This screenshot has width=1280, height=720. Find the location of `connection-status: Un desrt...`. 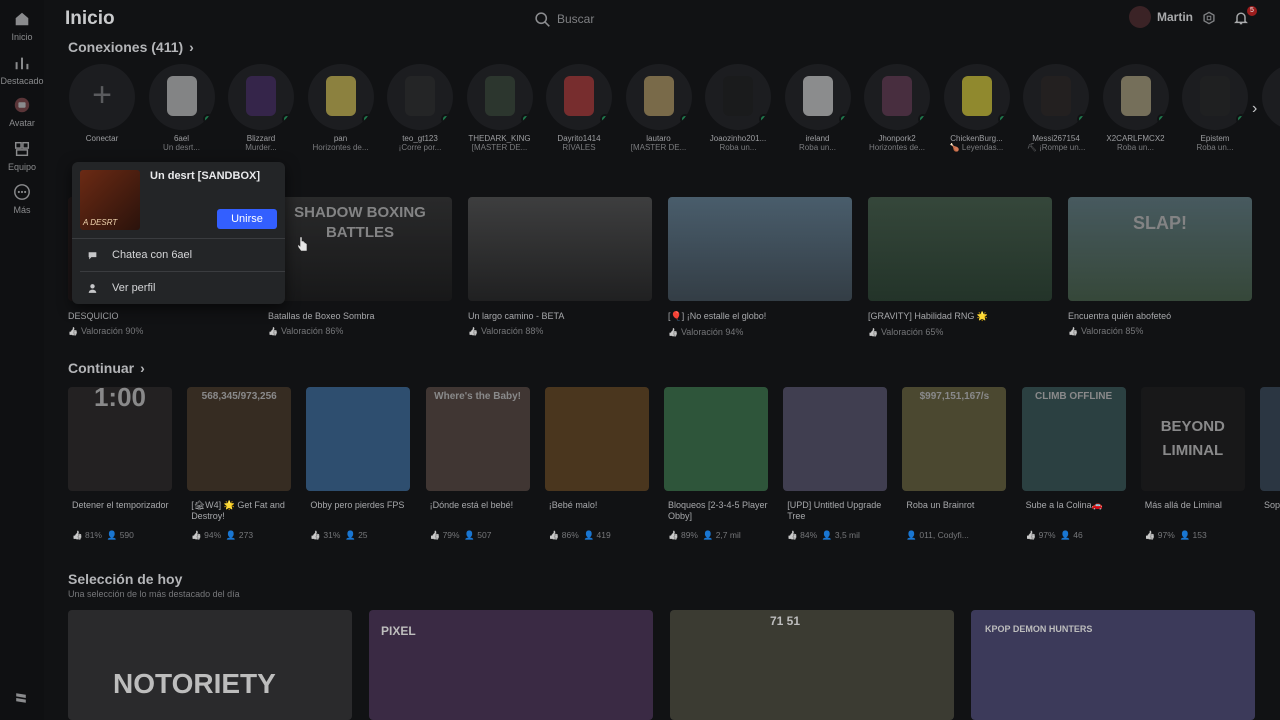

connection-status: Un desrt... is located at coordinates (181, 147).